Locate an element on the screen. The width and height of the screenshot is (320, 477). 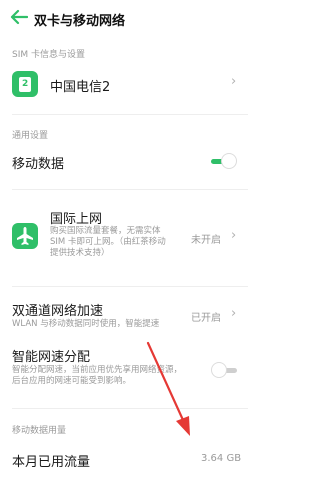
mobile-data-row: 移动数据 is located at coordinates (130, 160).